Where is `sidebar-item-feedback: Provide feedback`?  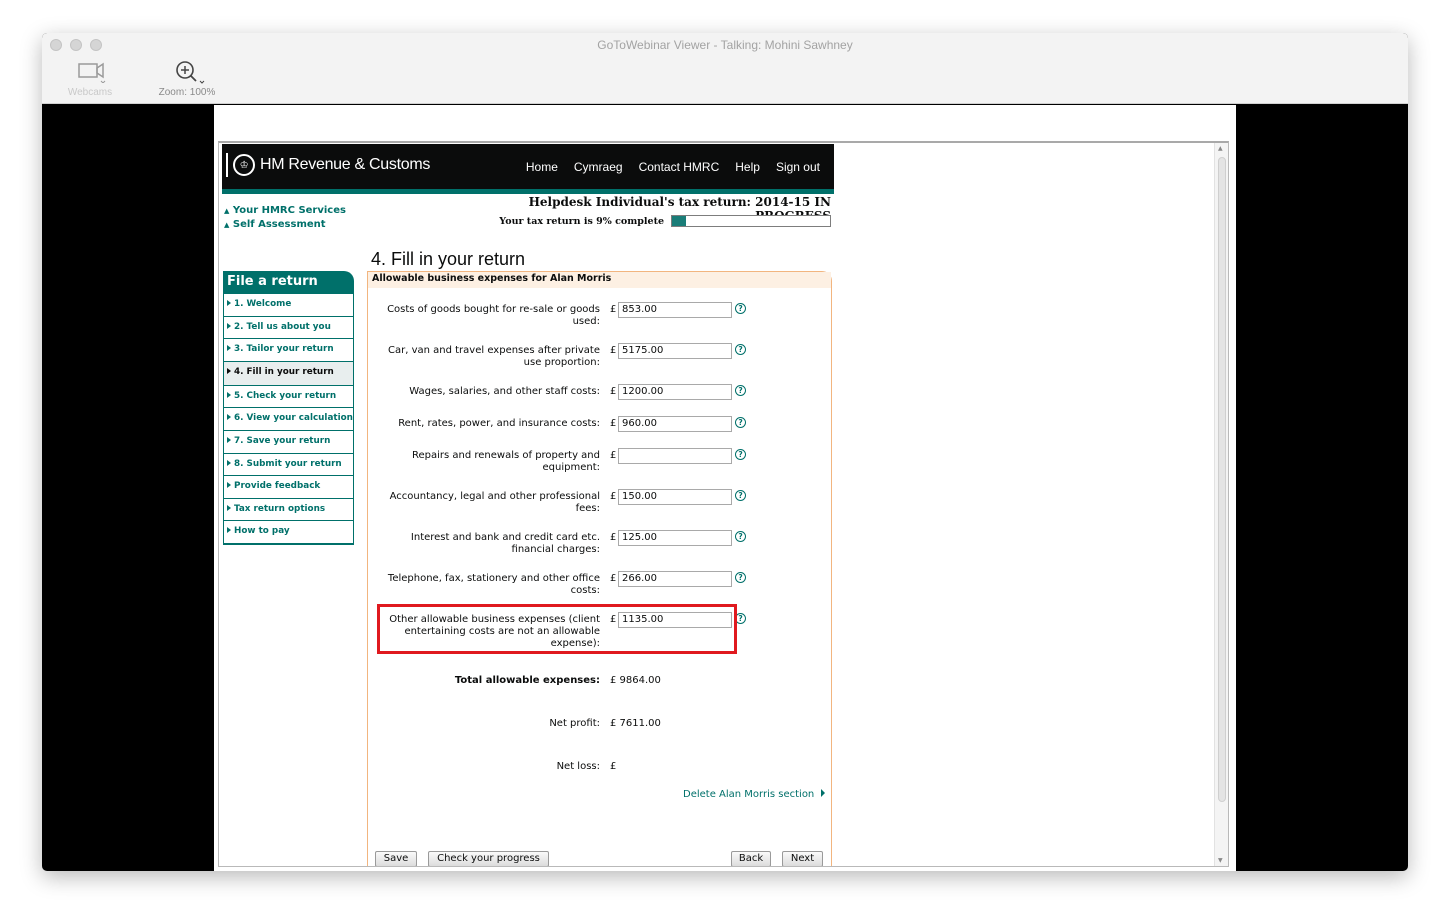 sidebar-item-feedback: Provide feedback is located at coordinates (288, 487).